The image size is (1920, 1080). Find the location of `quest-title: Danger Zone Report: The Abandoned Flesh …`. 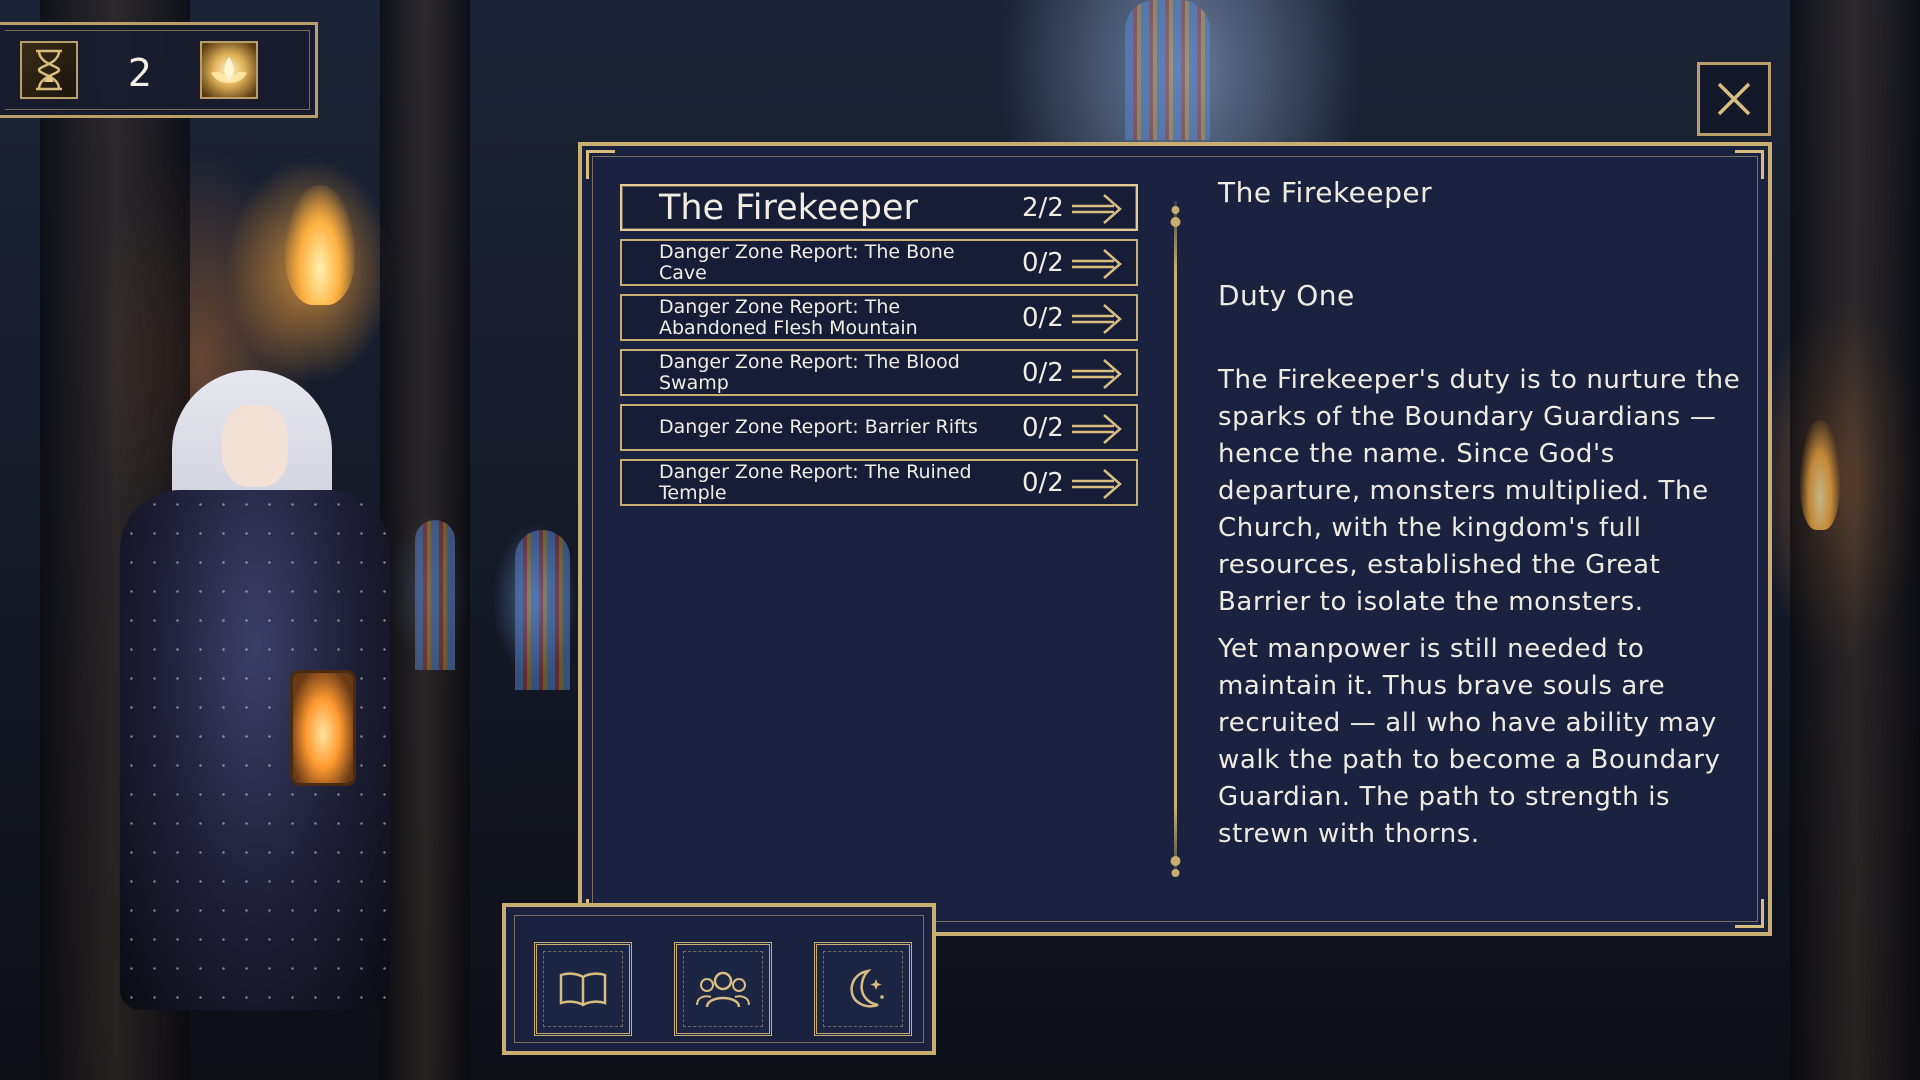

quest-title: Danger Zone Report: The Abandoned Flesh … is located at coordinates (788, 317).